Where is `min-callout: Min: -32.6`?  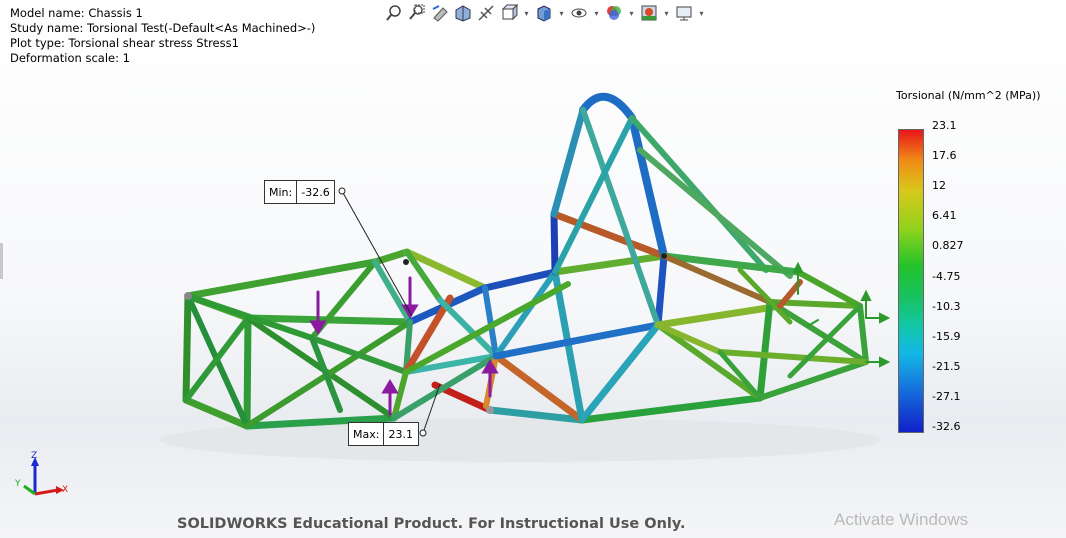
min-callout: Min: -32.6 is located at coordinates (299, 192).